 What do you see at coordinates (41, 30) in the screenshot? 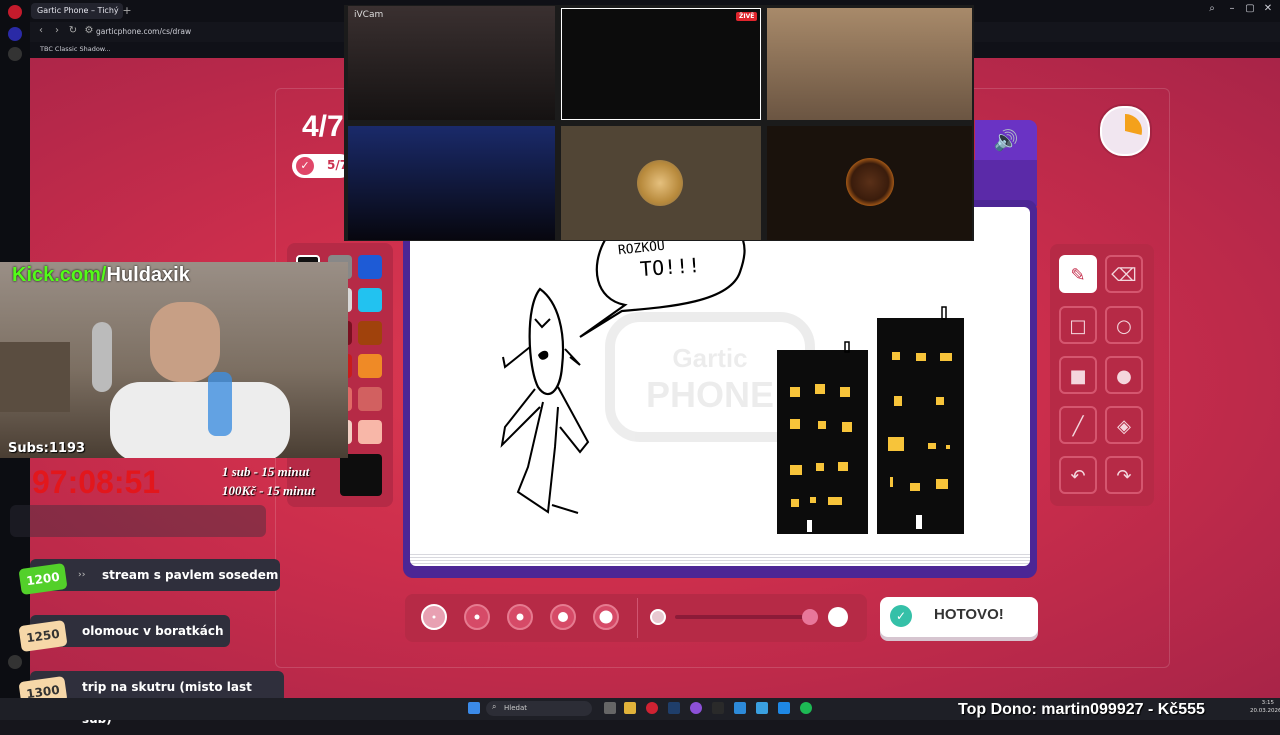
I see `back-icon: ‹` at bounding box center [41, 30].